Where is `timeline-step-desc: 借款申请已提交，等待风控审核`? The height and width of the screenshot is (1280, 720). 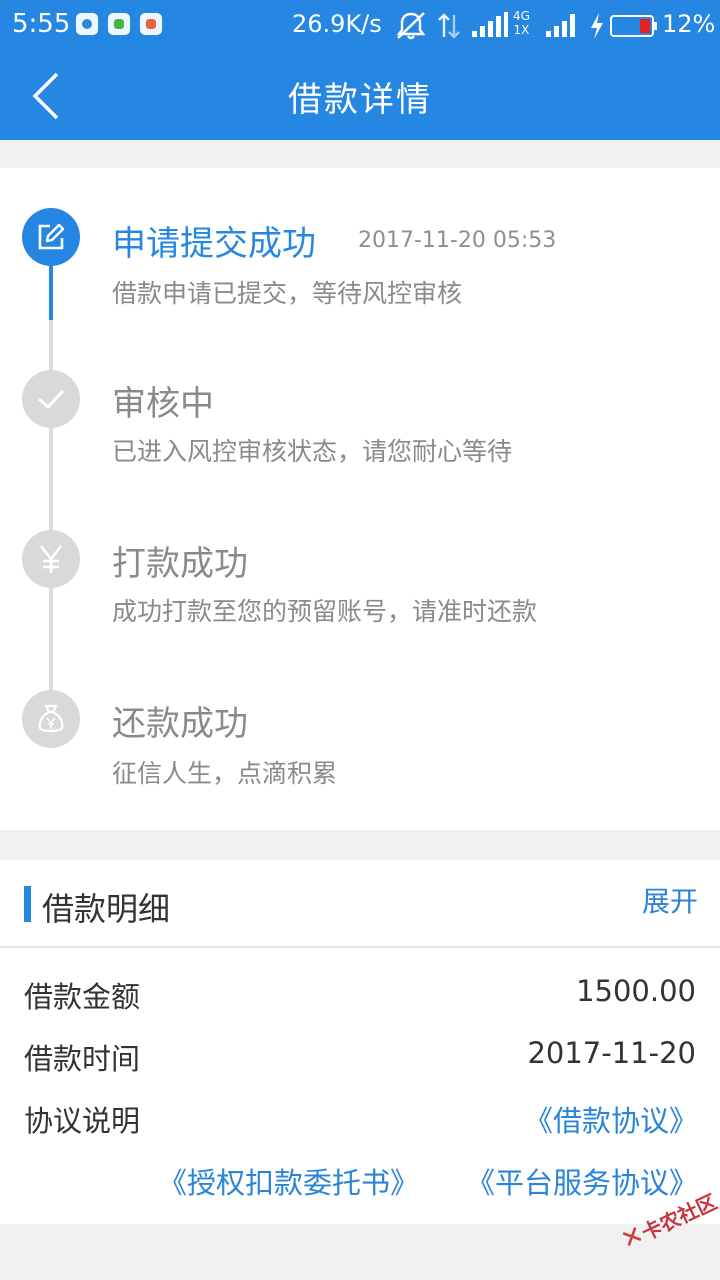 timeline-step-desc: 借款申请已提交，等待风控审核 is located at coordinates (287, 293).